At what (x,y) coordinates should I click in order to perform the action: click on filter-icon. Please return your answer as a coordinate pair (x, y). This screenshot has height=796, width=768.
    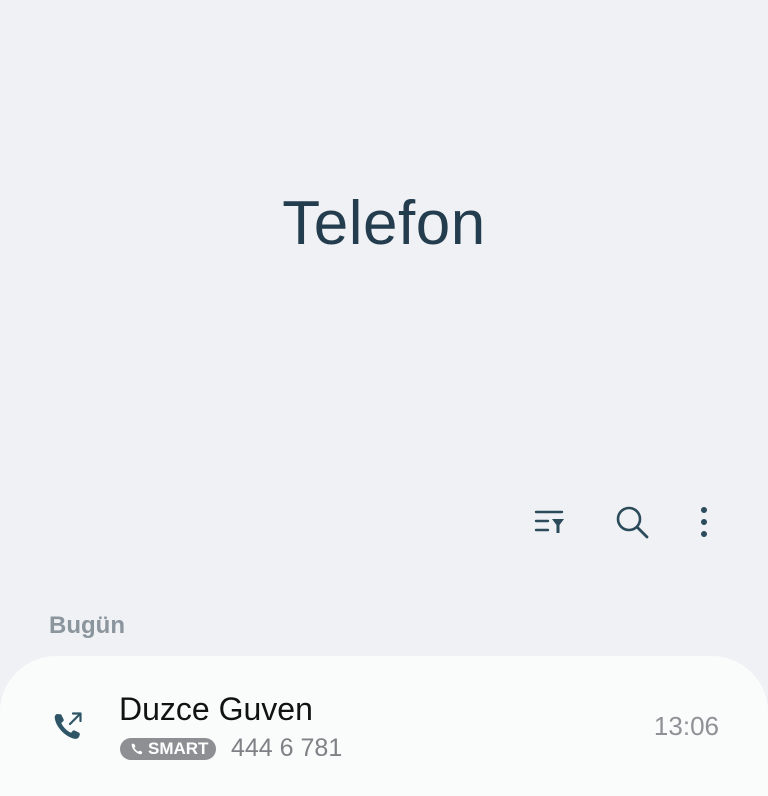
    Looking at the image, I should click on (549, 521).